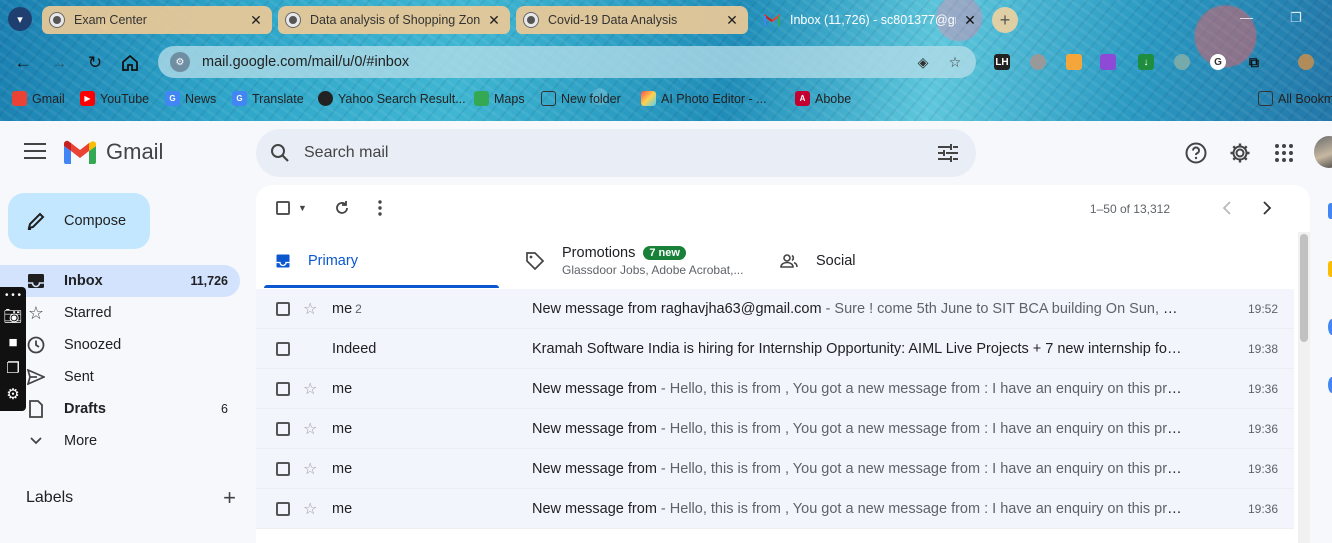  I want to click on puzzle-icon: ⧉, so click(1254, 62).